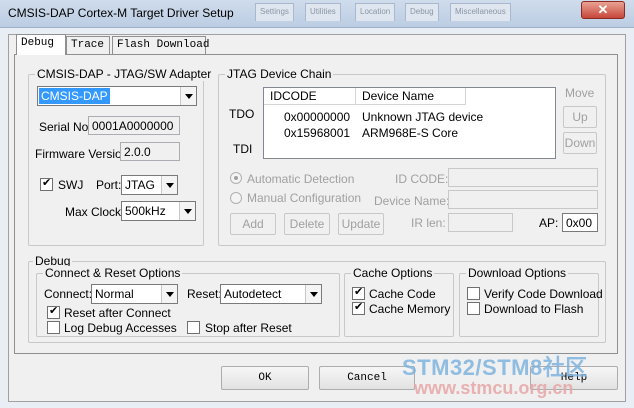 The height and width of the screenshot is (408, 634). Describe the element at coordinates (53, 311) in the screenshot. I see `reset-after-connect-checkbox` at that location.